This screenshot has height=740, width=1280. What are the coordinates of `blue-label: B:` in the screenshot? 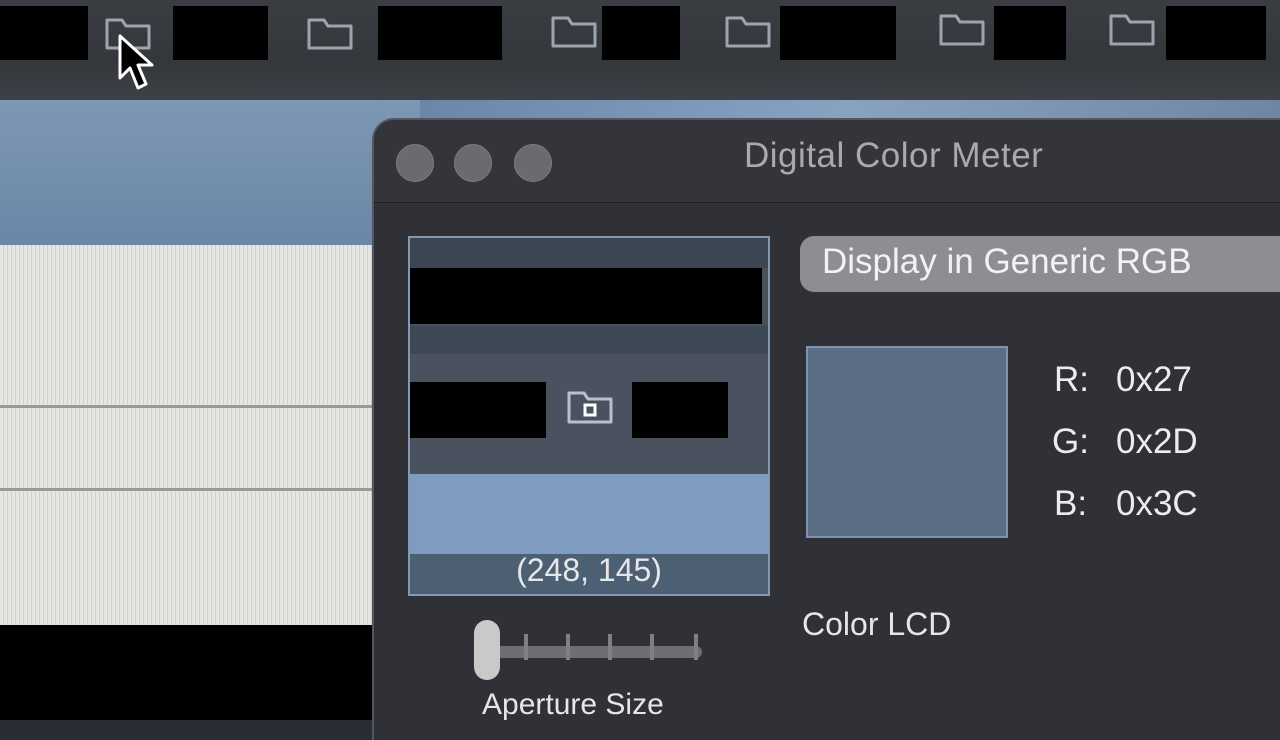 It's located at (1071, 503).